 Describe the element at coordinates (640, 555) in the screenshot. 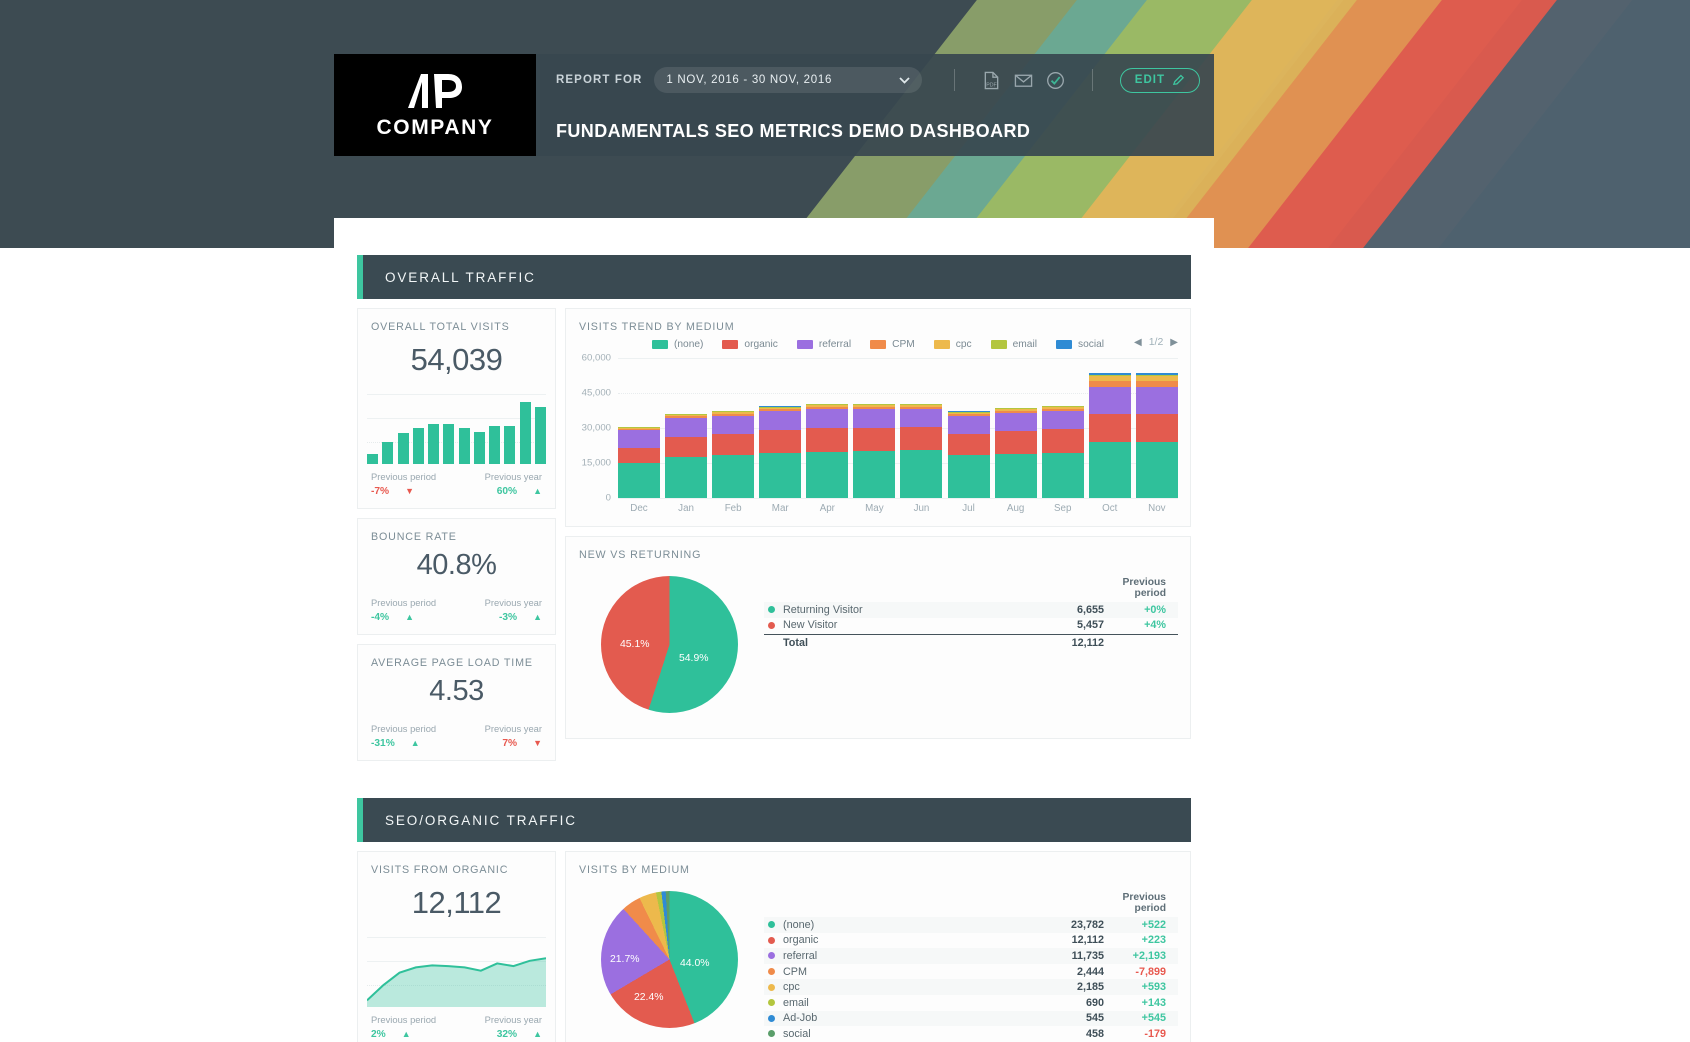

I see `panel-title: NEW VS RETURNING` at that location.